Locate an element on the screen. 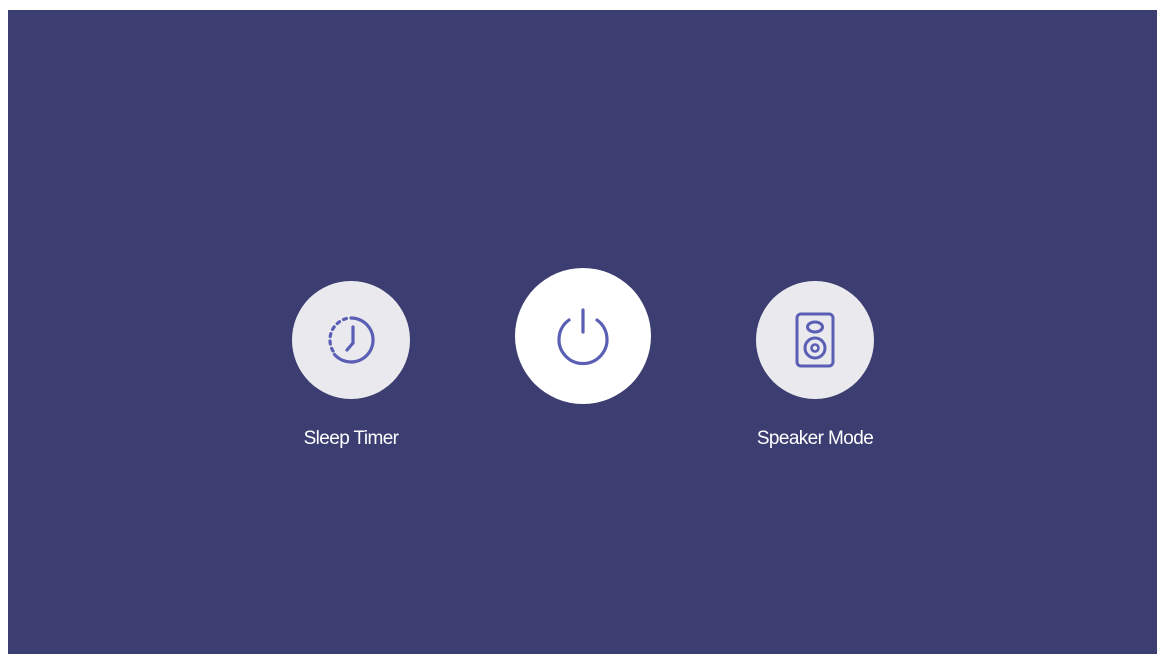 The width and height of the screenshot is (1157, 654). sleep-timer-button is located at coordinates (351, 340).